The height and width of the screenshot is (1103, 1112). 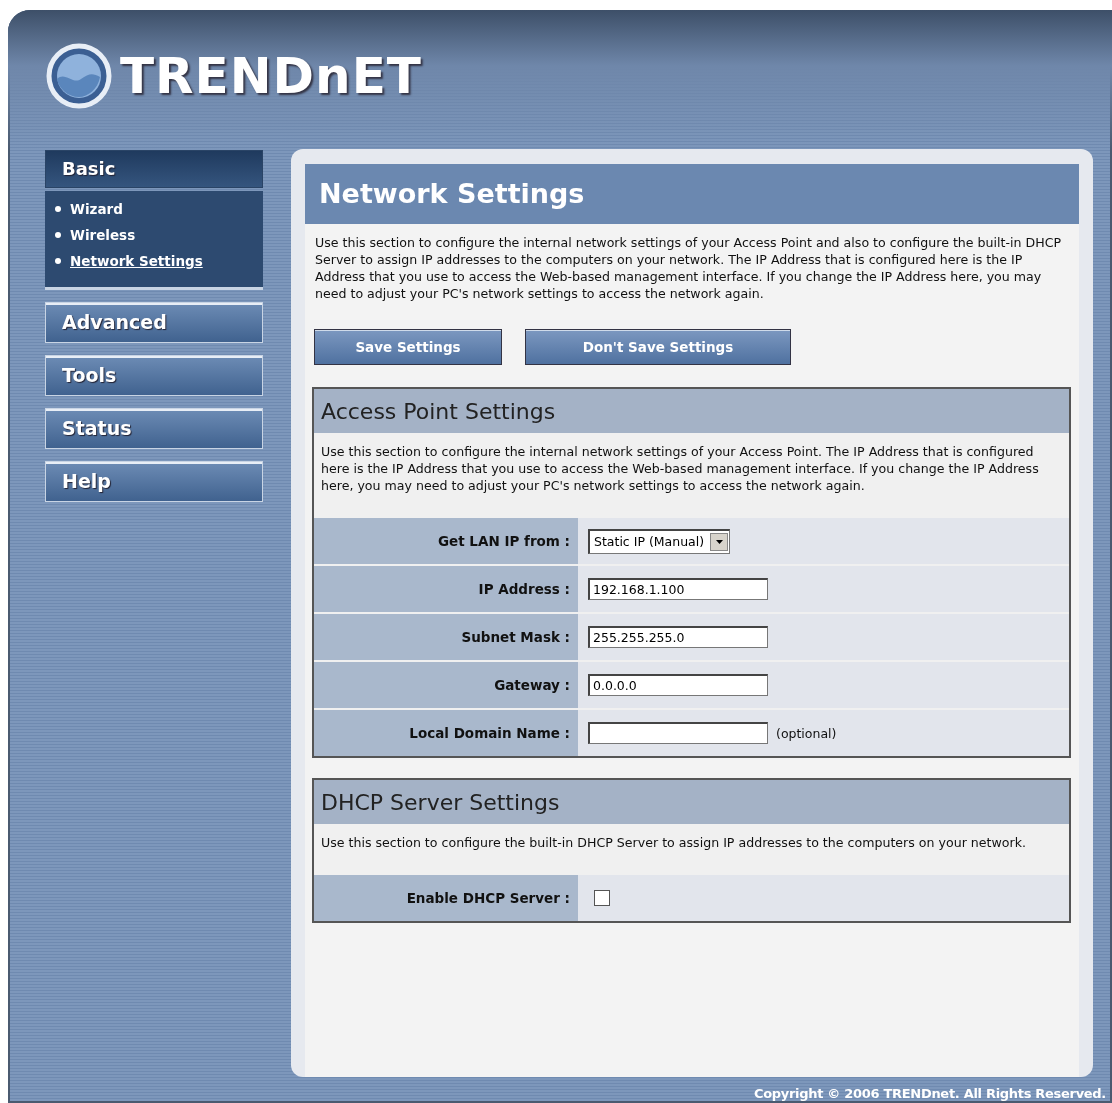 What do you see at coordinates (678, 733) in the screenshot?
I see `input-field` at bounding box center [678, 733].